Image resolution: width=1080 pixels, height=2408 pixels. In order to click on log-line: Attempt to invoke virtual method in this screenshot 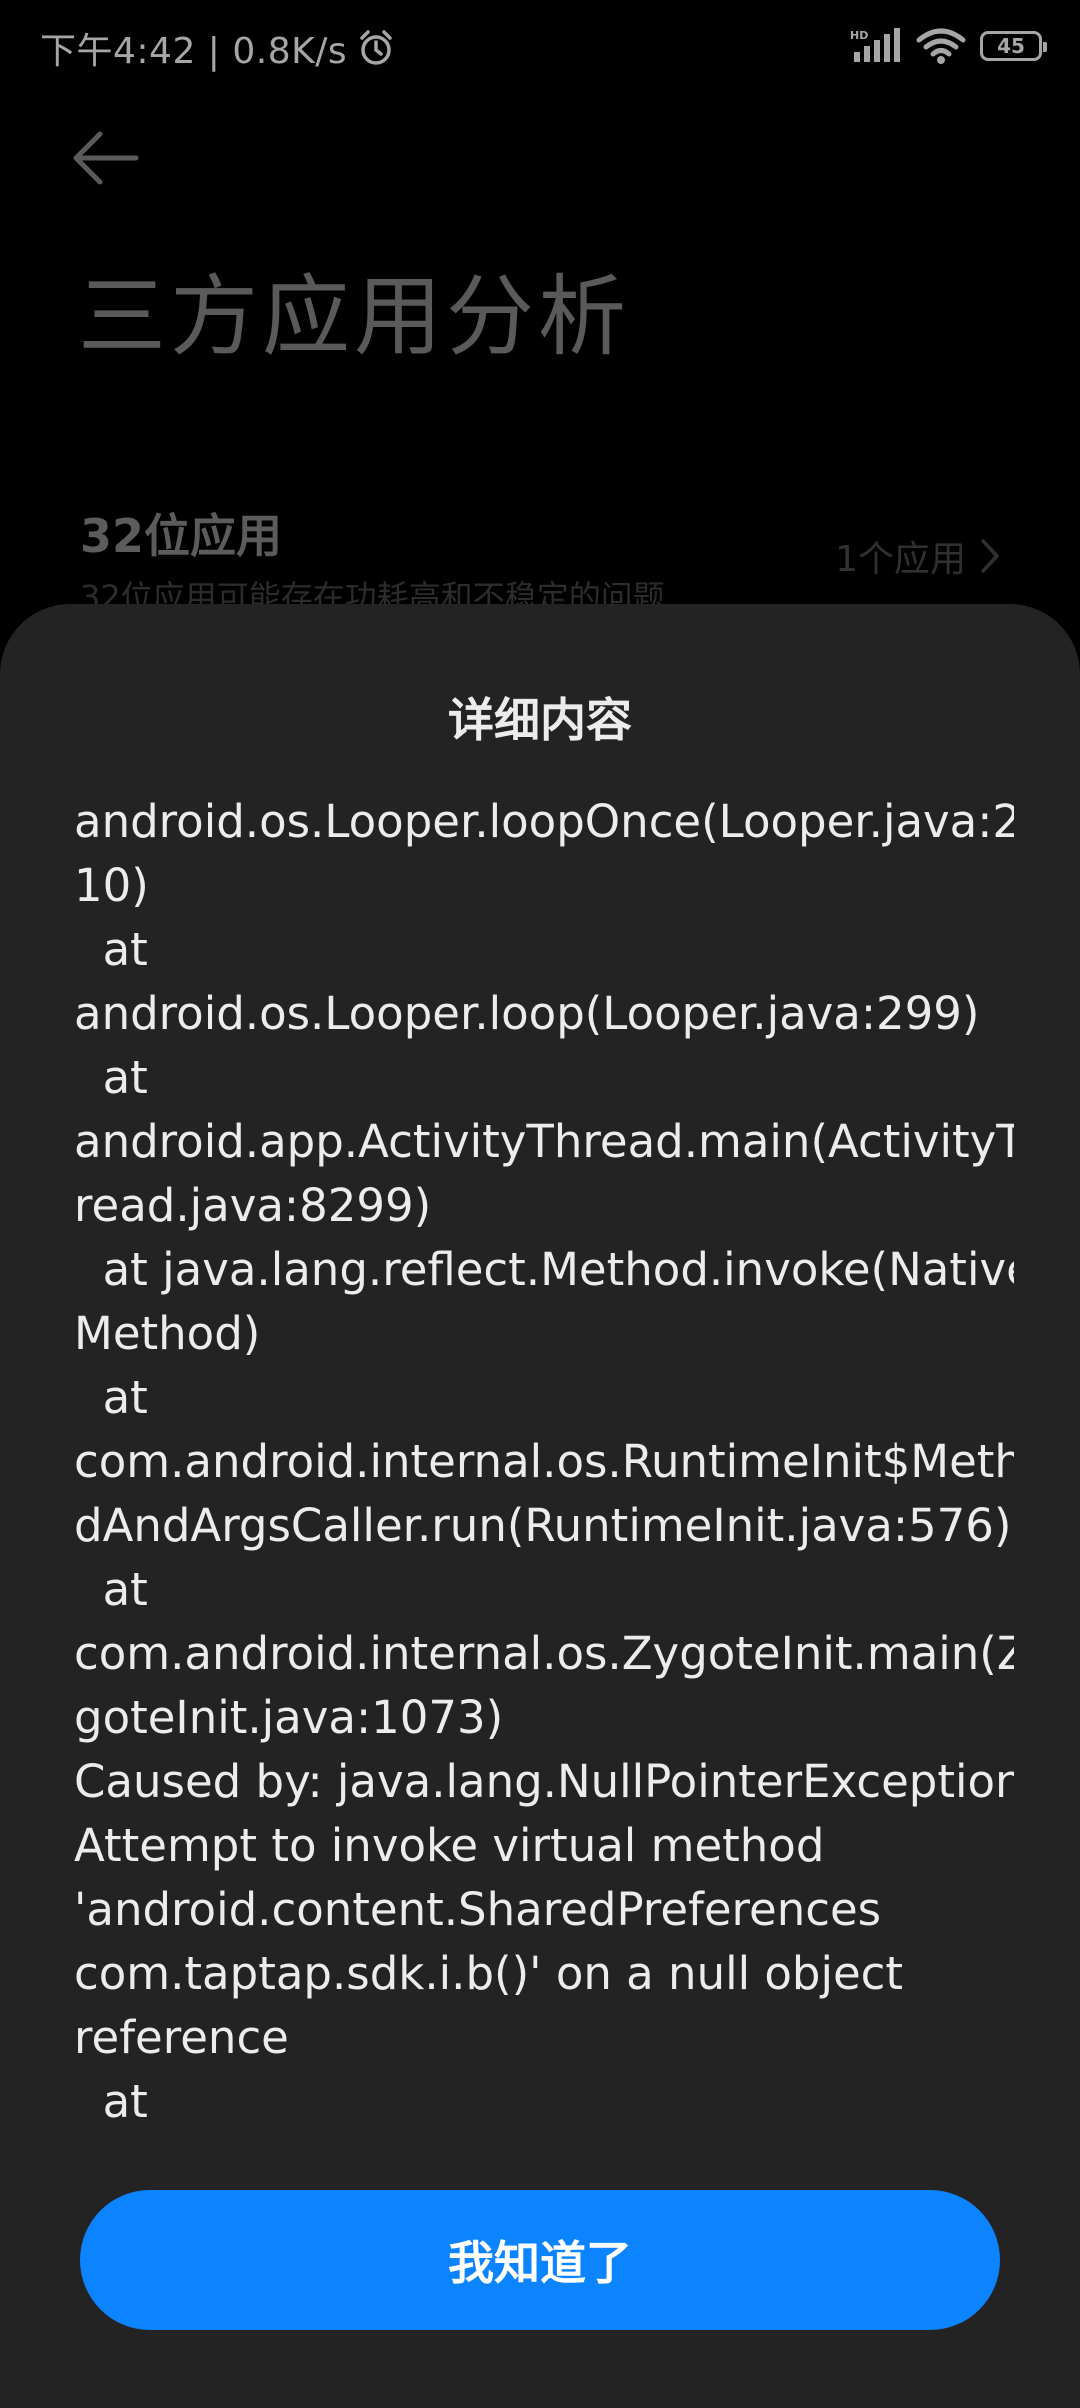, I will do `click(449, 1845)`.